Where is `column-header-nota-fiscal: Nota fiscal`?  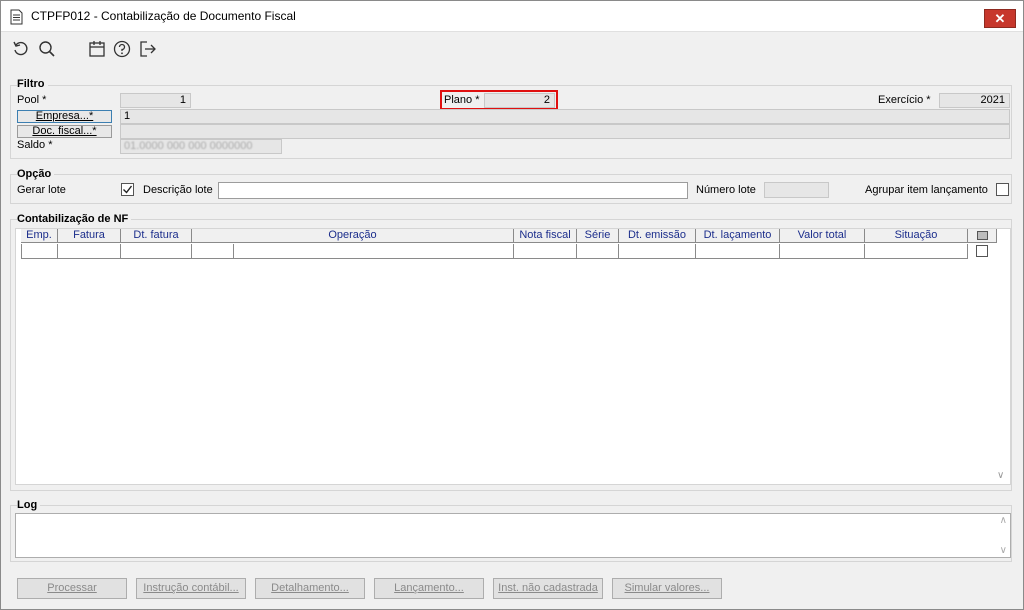 column-header-nota-fiscal: Nota fiscal is located at coordinates (545, 236).